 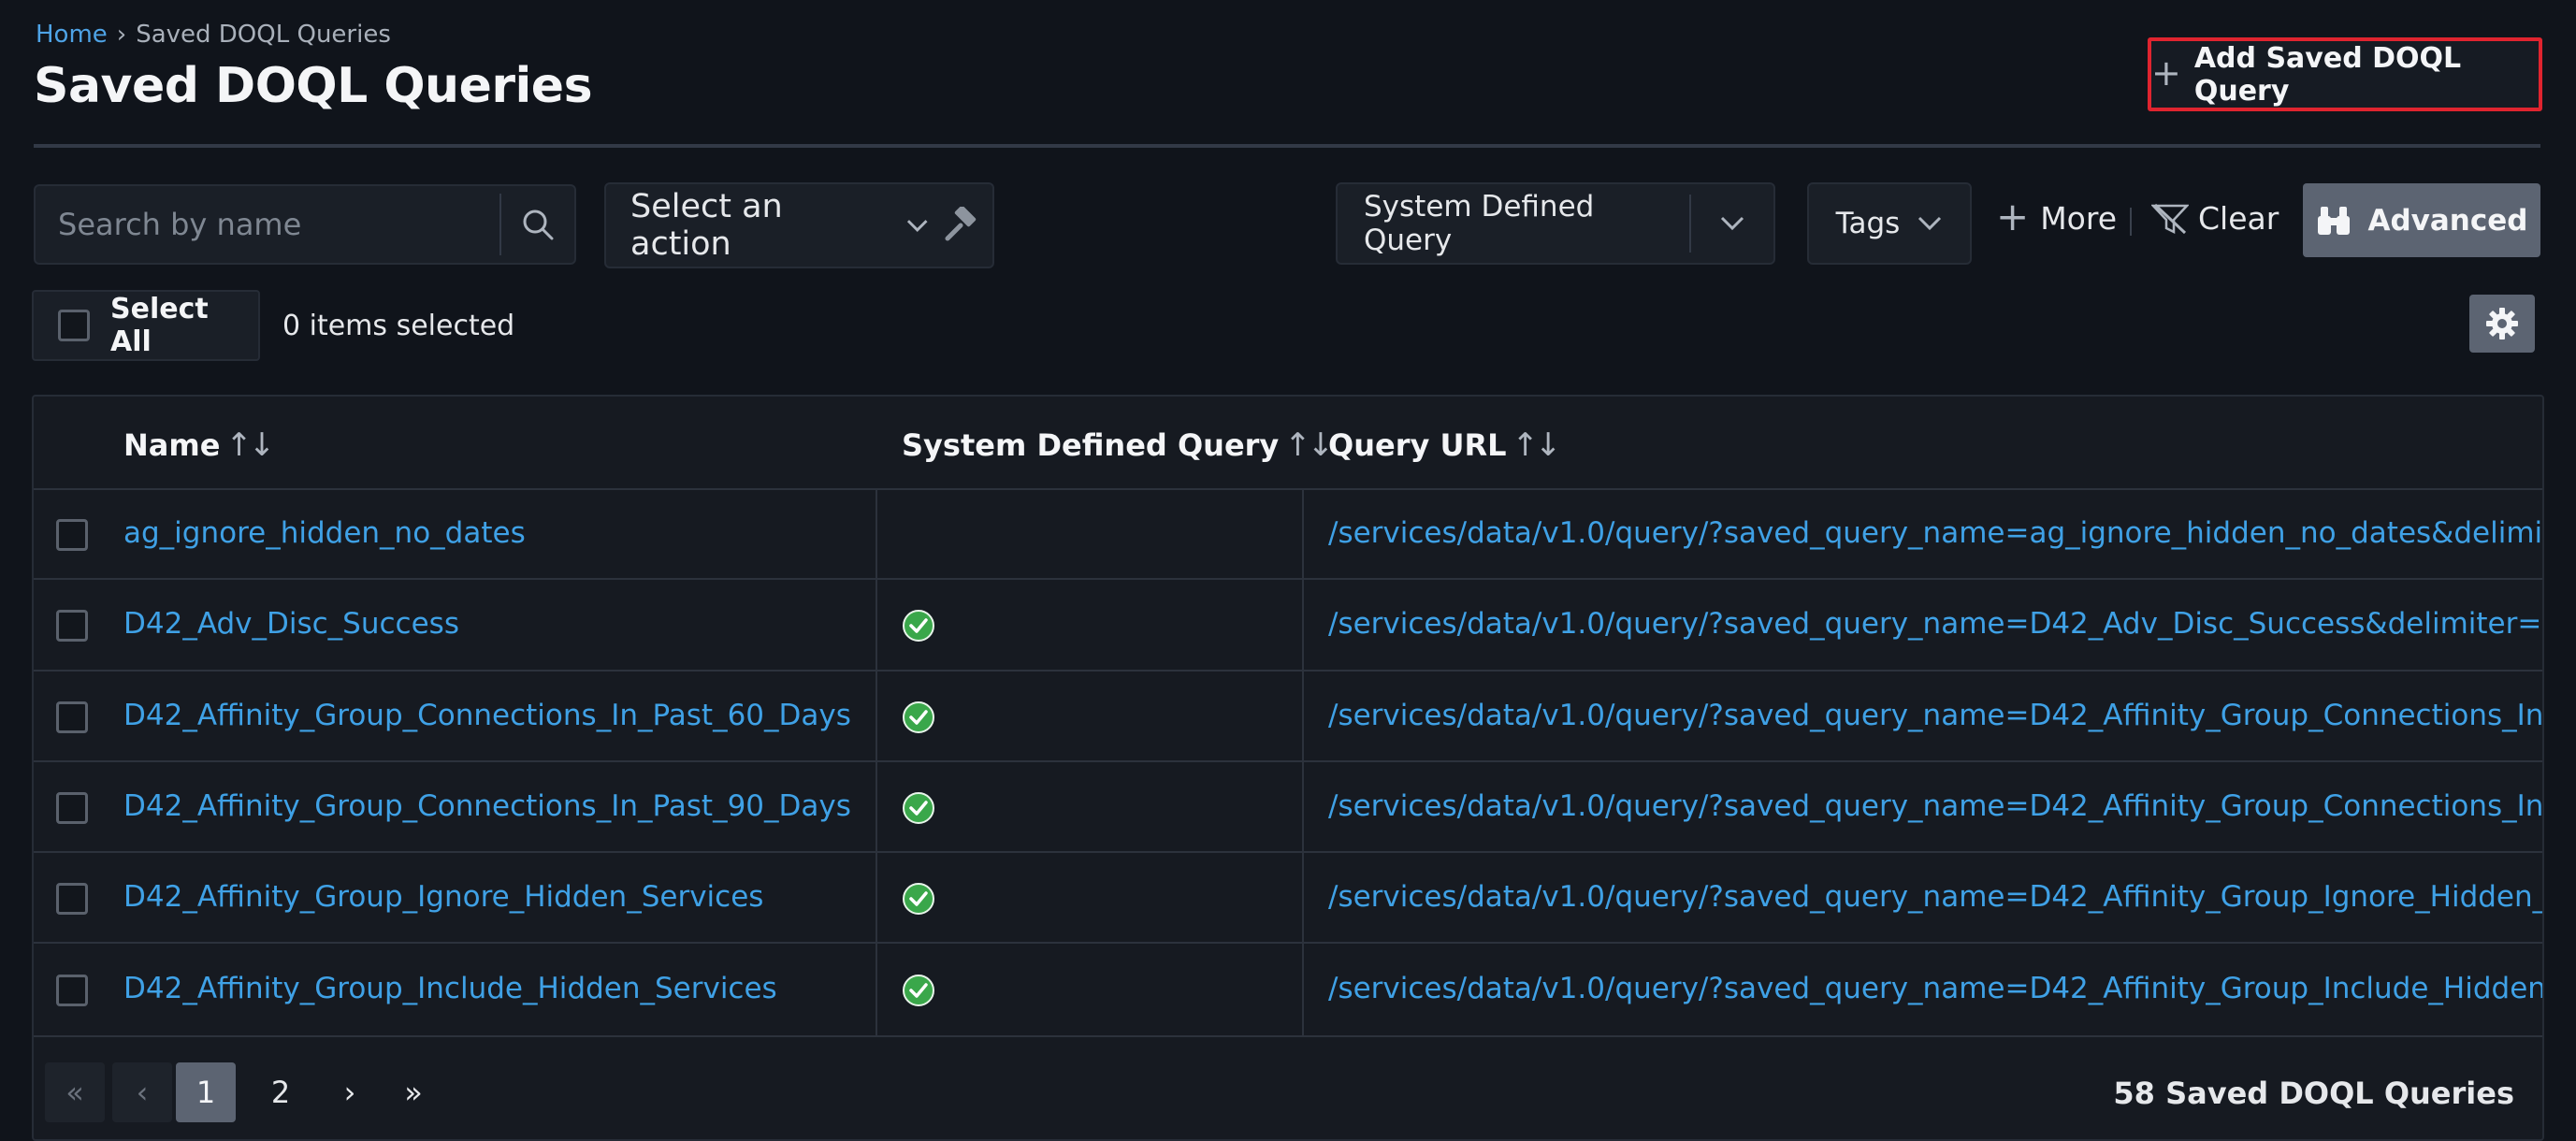 What do you see at coordinates (1418, 445) in the screenshot?
I see `column-query-url-label: Query URL` at bounding box center [1418, 445].